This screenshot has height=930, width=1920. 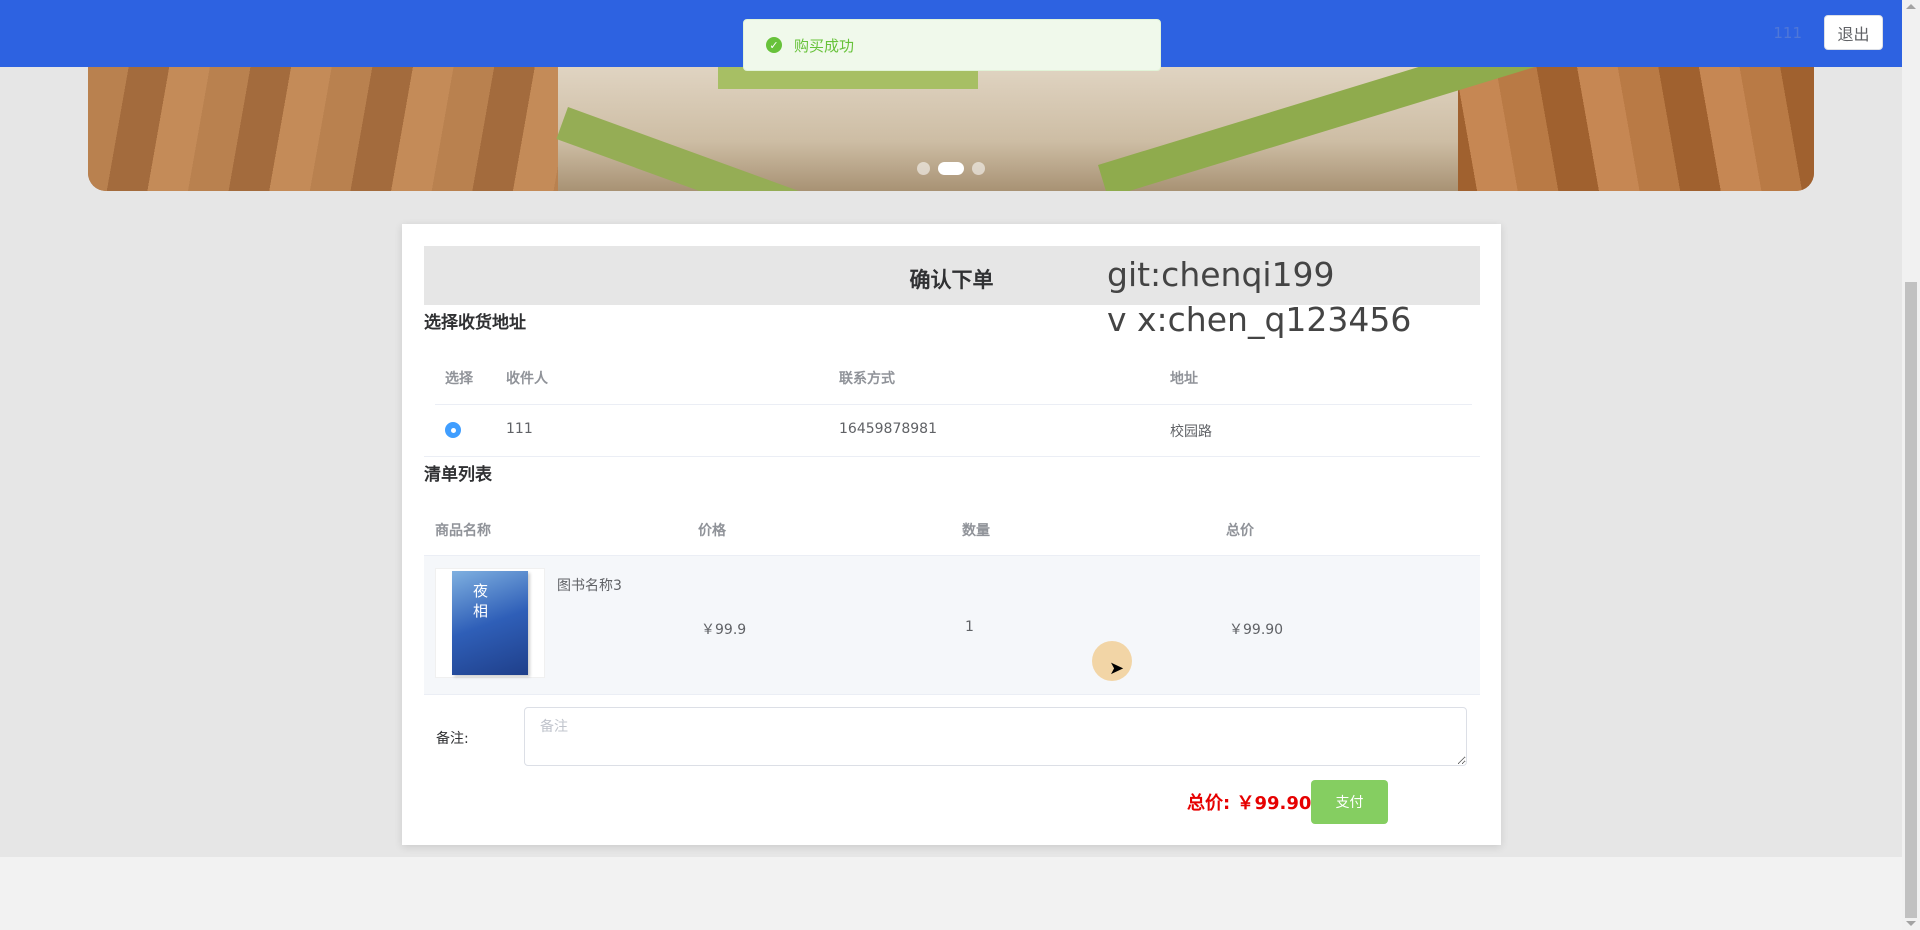 What do you see at coordinates (867, 379) in the screenshot?
I see `address-col-phone: 联系方式` at bounding box center [867, 379].